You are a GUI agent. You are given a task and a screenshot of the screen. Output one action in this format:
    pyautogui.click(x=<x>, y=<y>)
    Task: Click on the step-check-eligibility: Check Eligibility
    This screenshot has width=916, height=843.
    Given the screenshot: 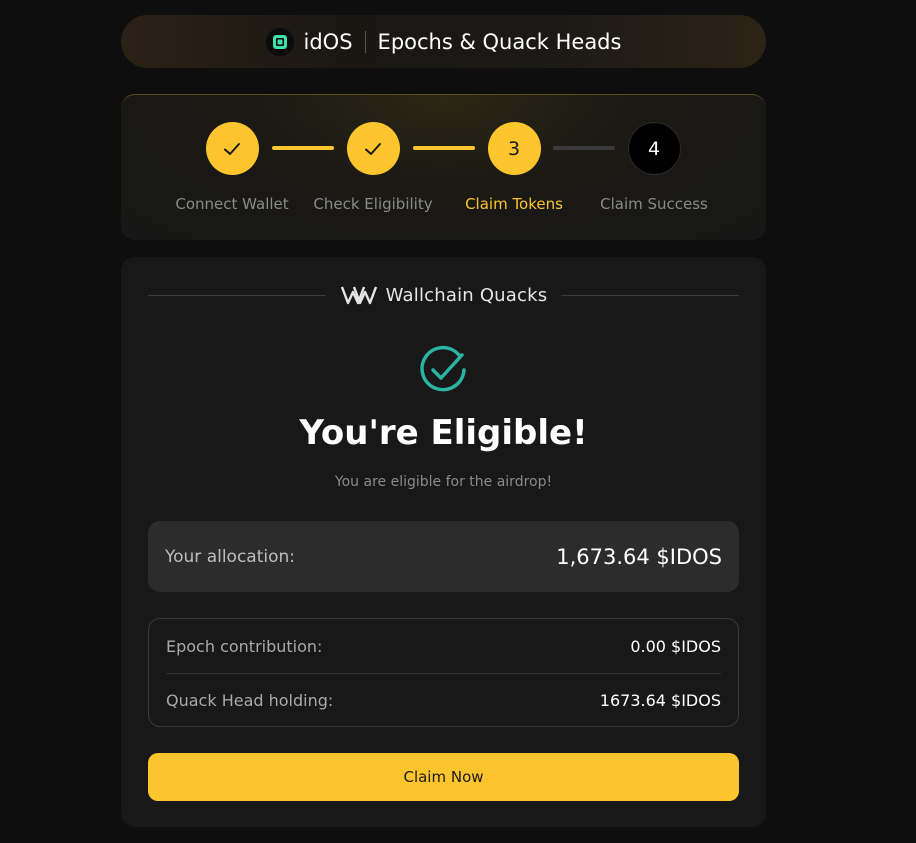 What is the action you would take?
    pyautogui.click(x=373, y=167)
    